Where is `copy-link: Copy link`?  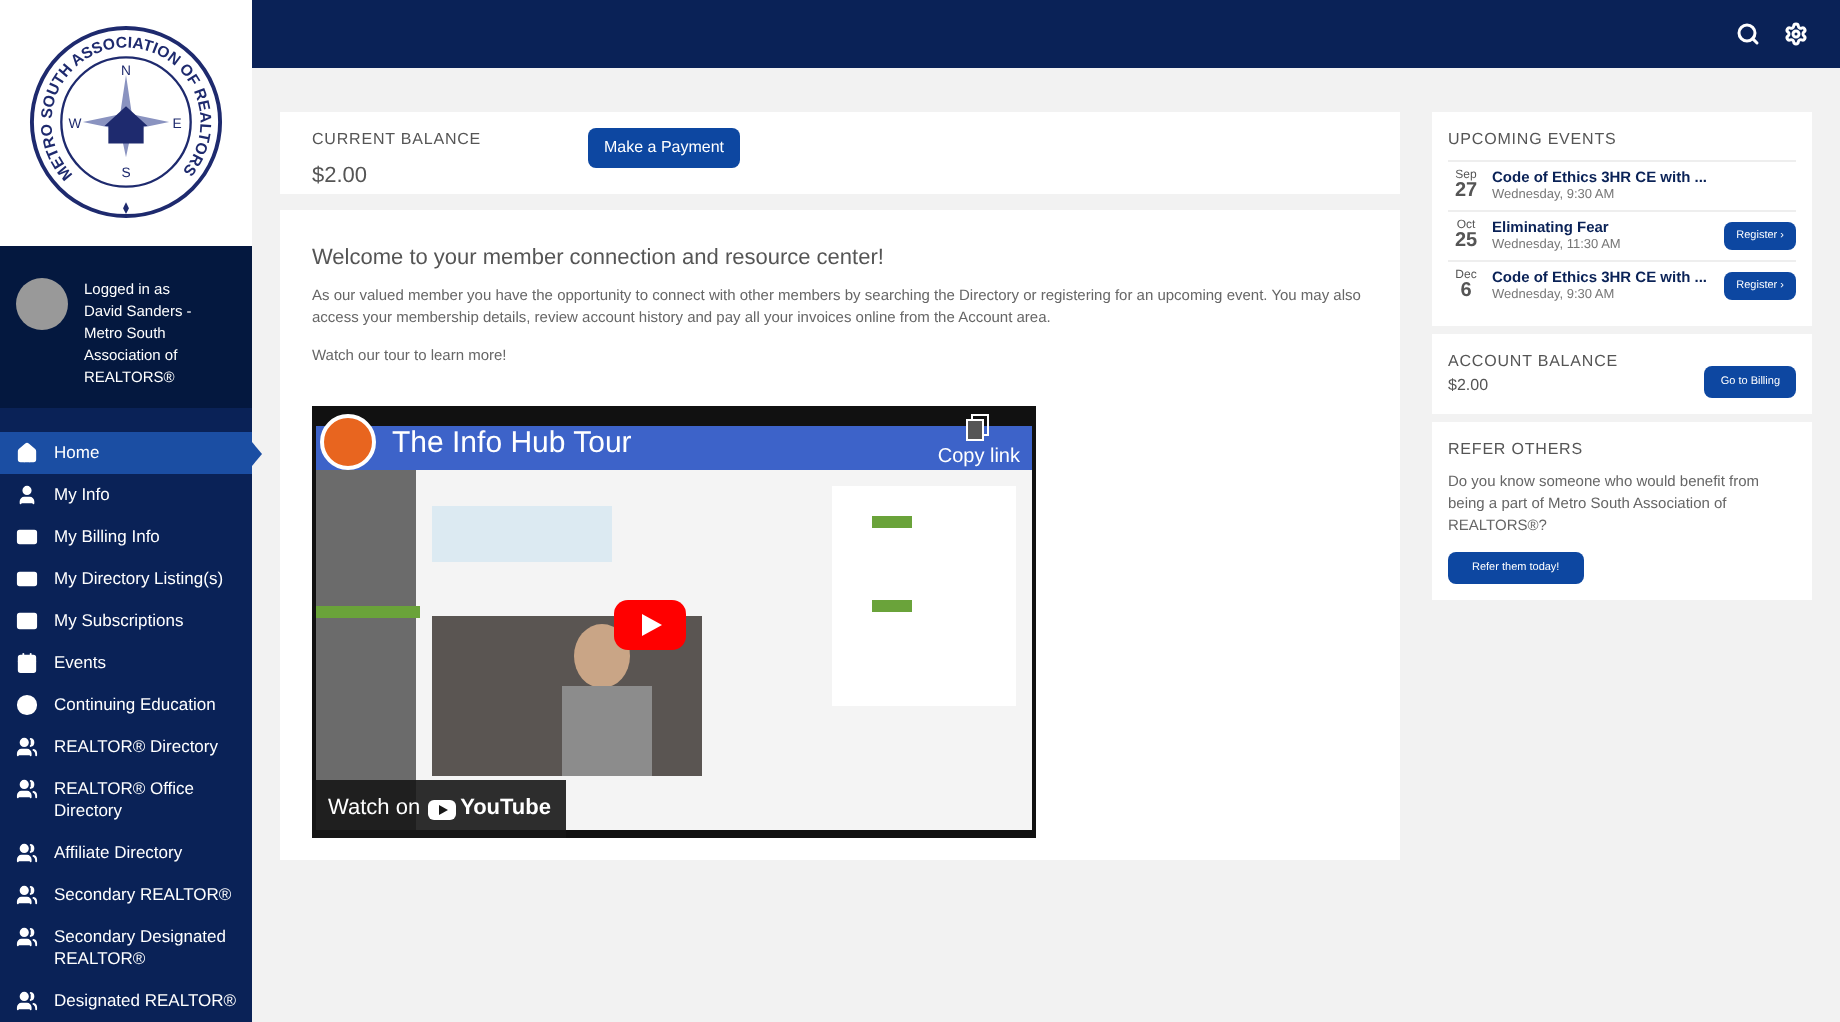
copy-link: Copy link is located at coordinates (978, 456).